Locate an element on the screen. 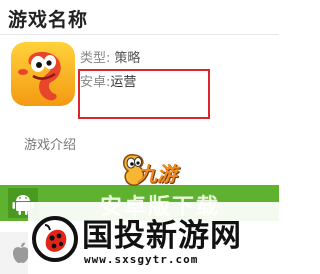 This screenshot has width=320, height=274. type-value: 策略 is located at coordinates (127, 58).